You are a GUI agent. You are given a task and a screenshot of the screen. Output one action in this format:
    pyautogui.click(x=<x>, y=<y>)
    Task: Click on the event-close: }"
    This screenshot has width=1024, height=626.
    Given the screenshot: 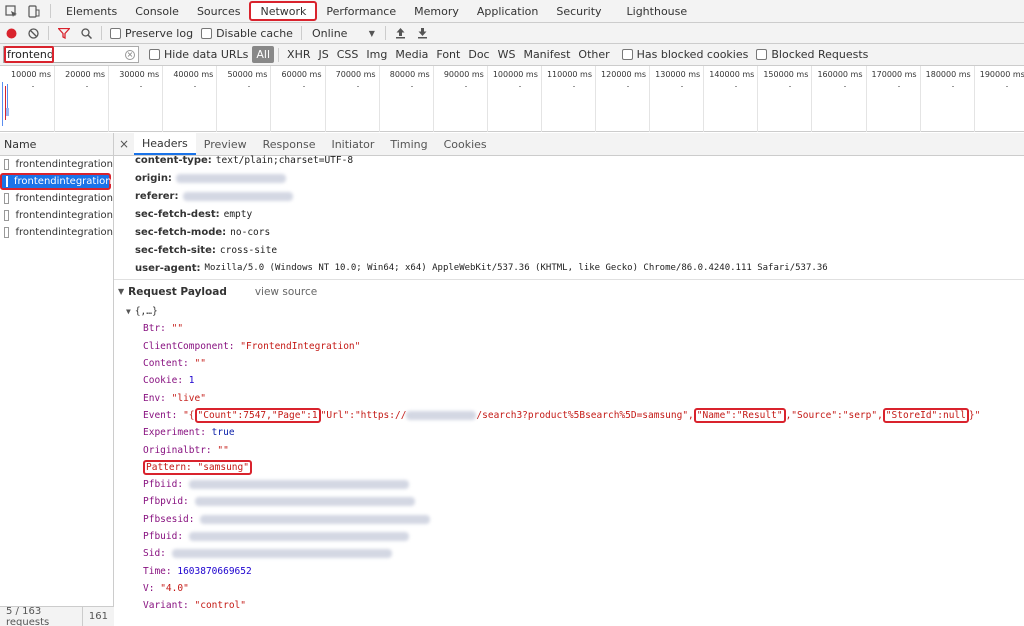 What is the action you would take?
    pyautogui.click(x=974, y=415)
    